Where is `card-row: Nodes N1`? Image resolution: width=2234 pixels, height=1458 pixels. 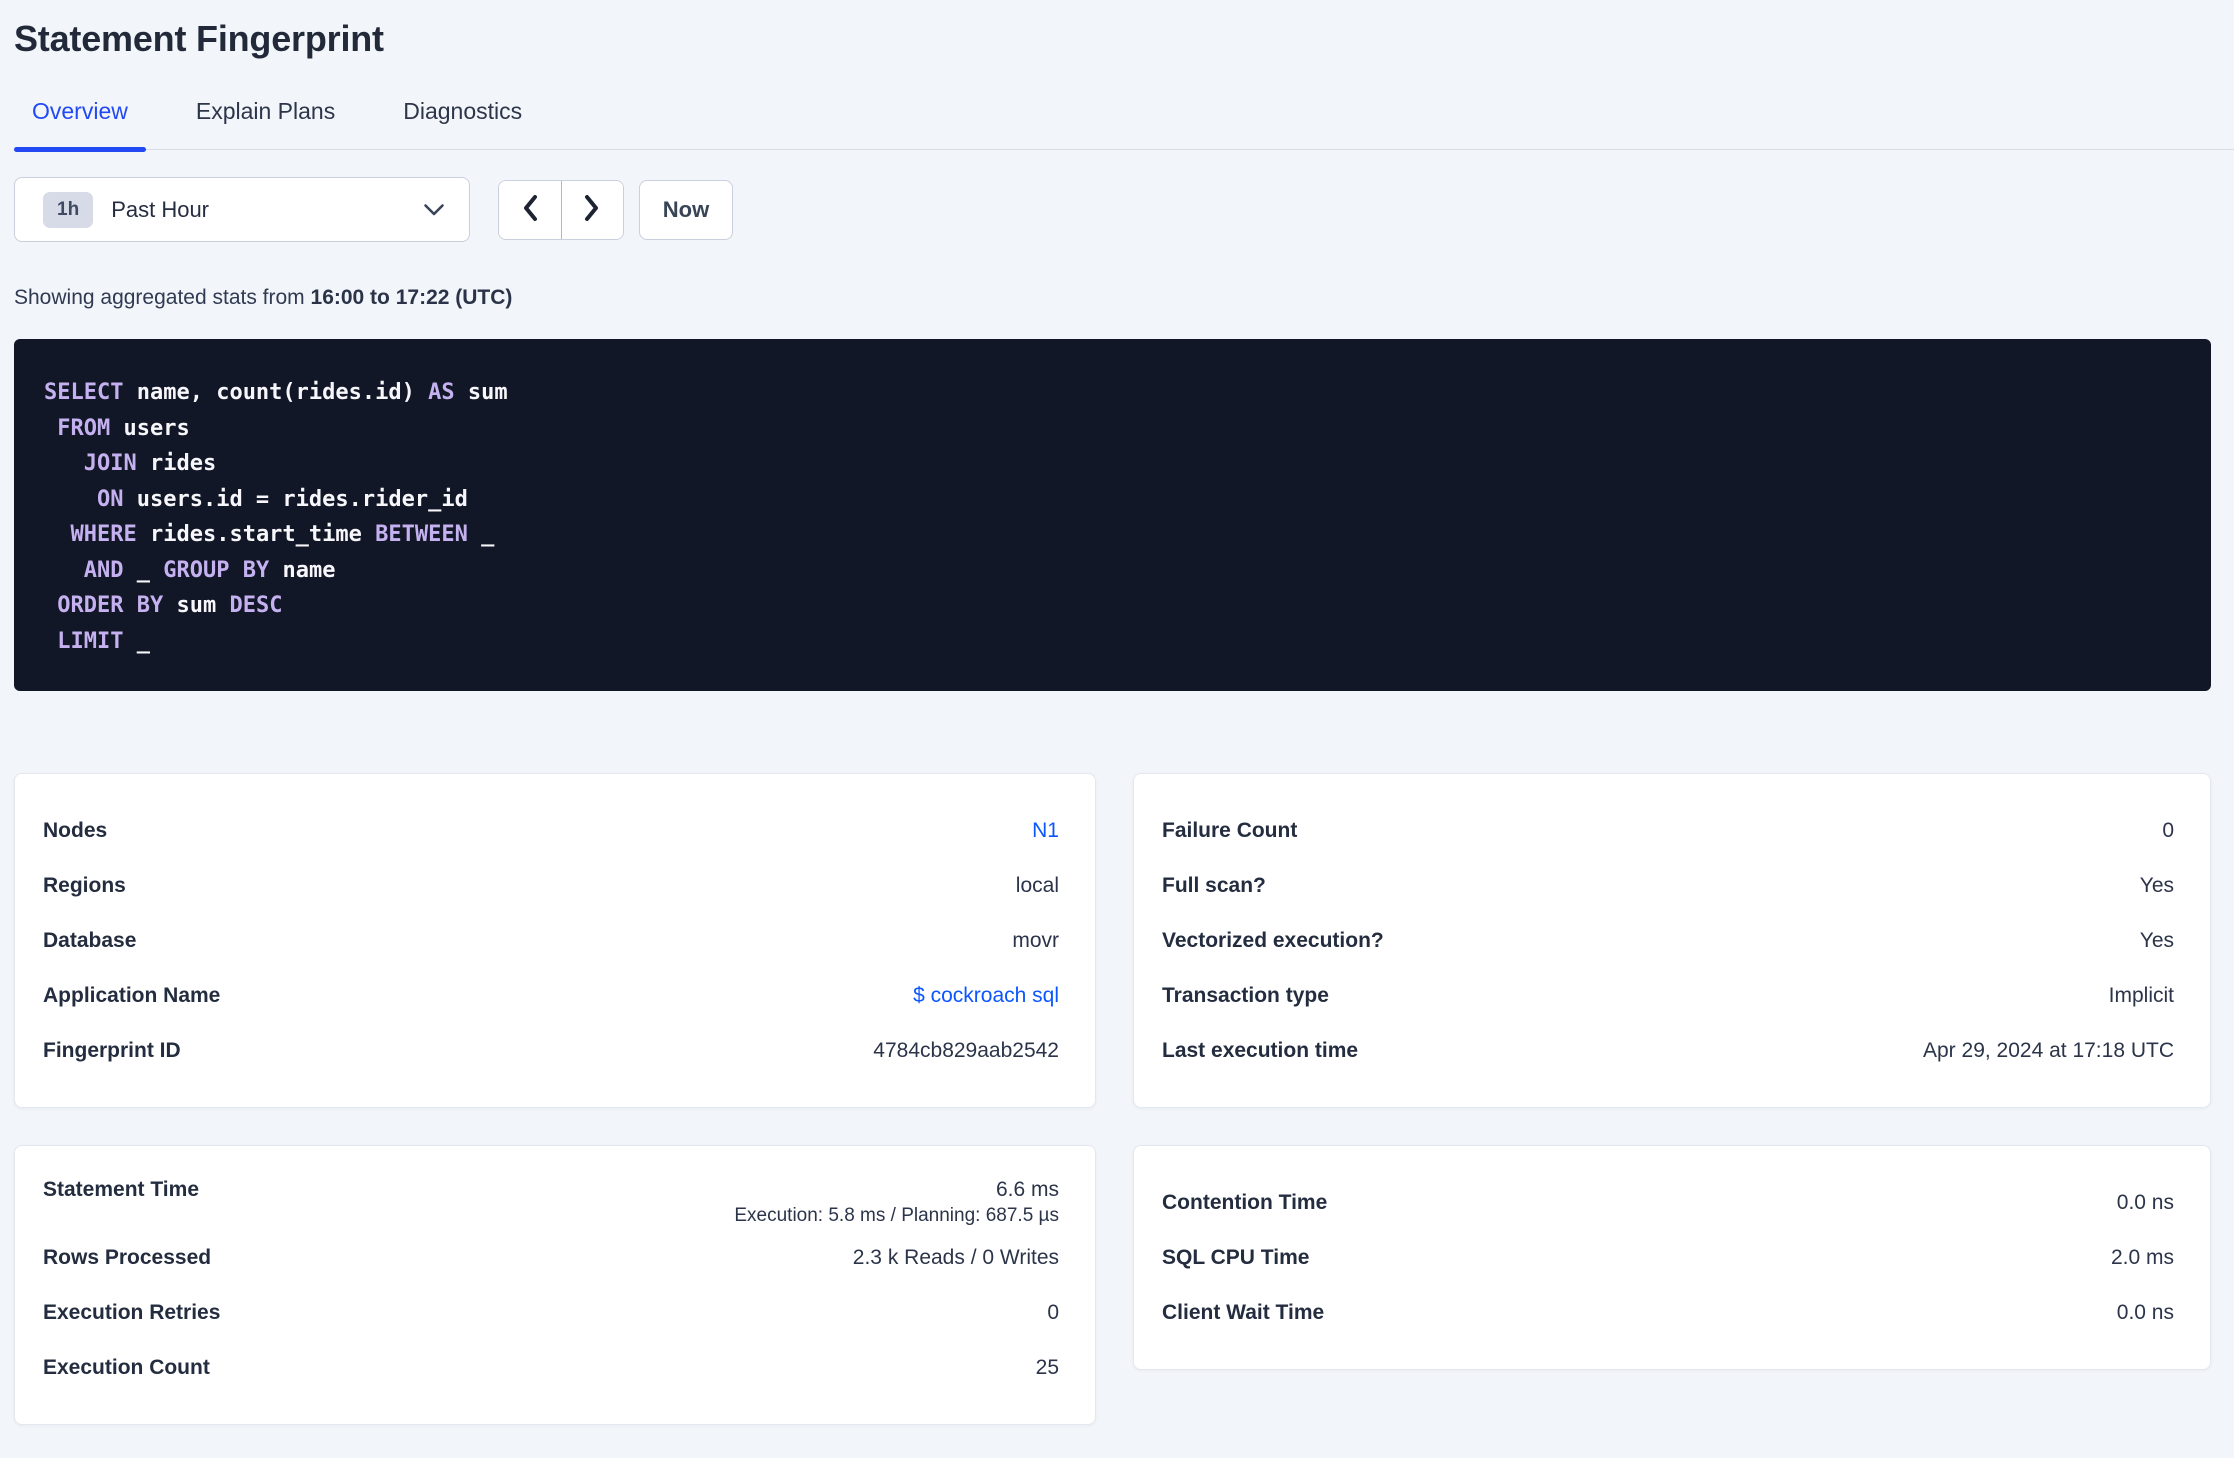 card-row: Nodes N1 is located at coordinates (551, 830).